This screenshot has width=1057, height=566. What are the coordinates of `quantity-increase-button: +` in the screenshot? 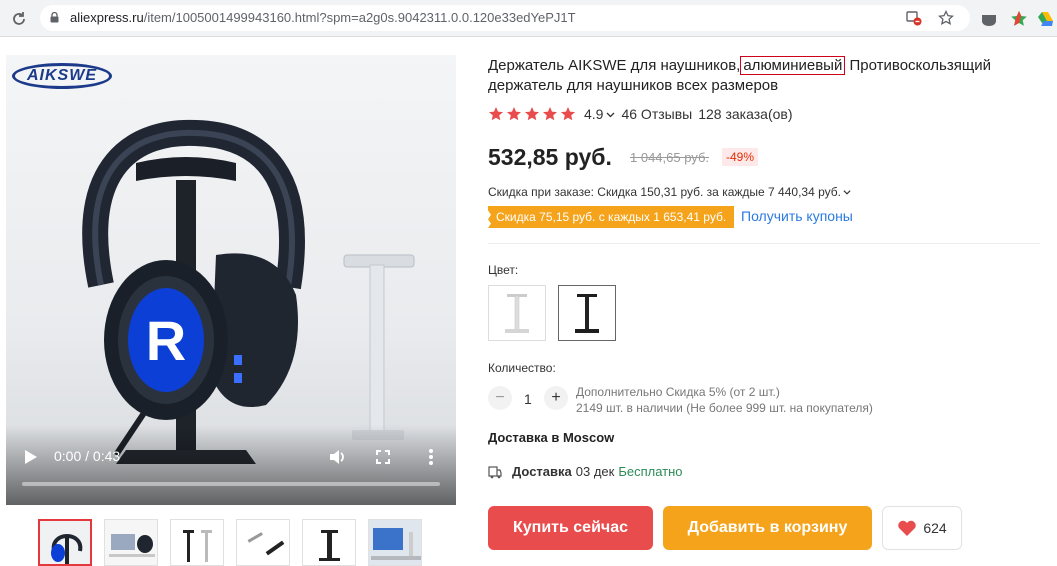 It's located at (556, 398).